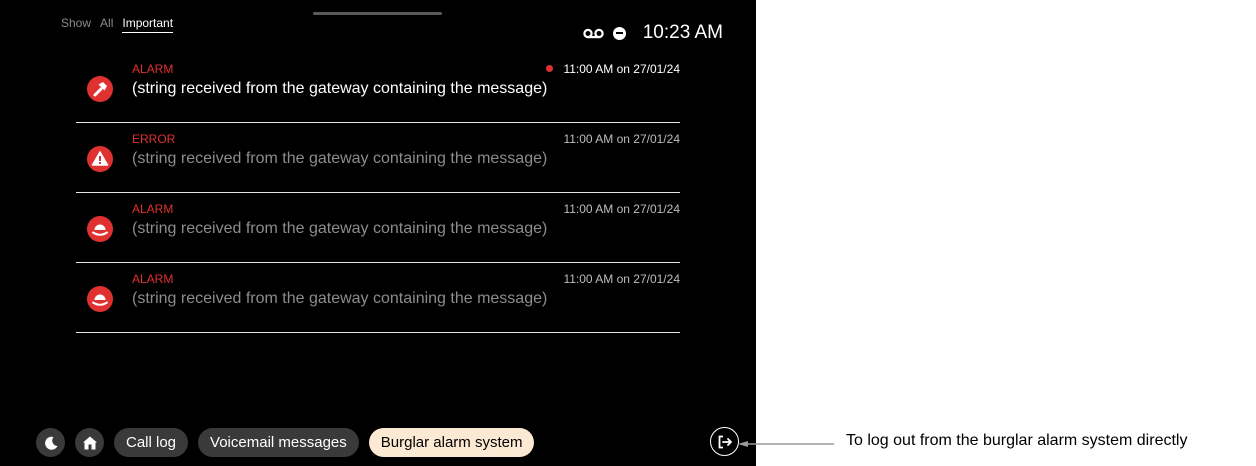  Describe the element at coordinates (619, 33) in the screenshot. I see `do-not-disturb-icon` at that location.